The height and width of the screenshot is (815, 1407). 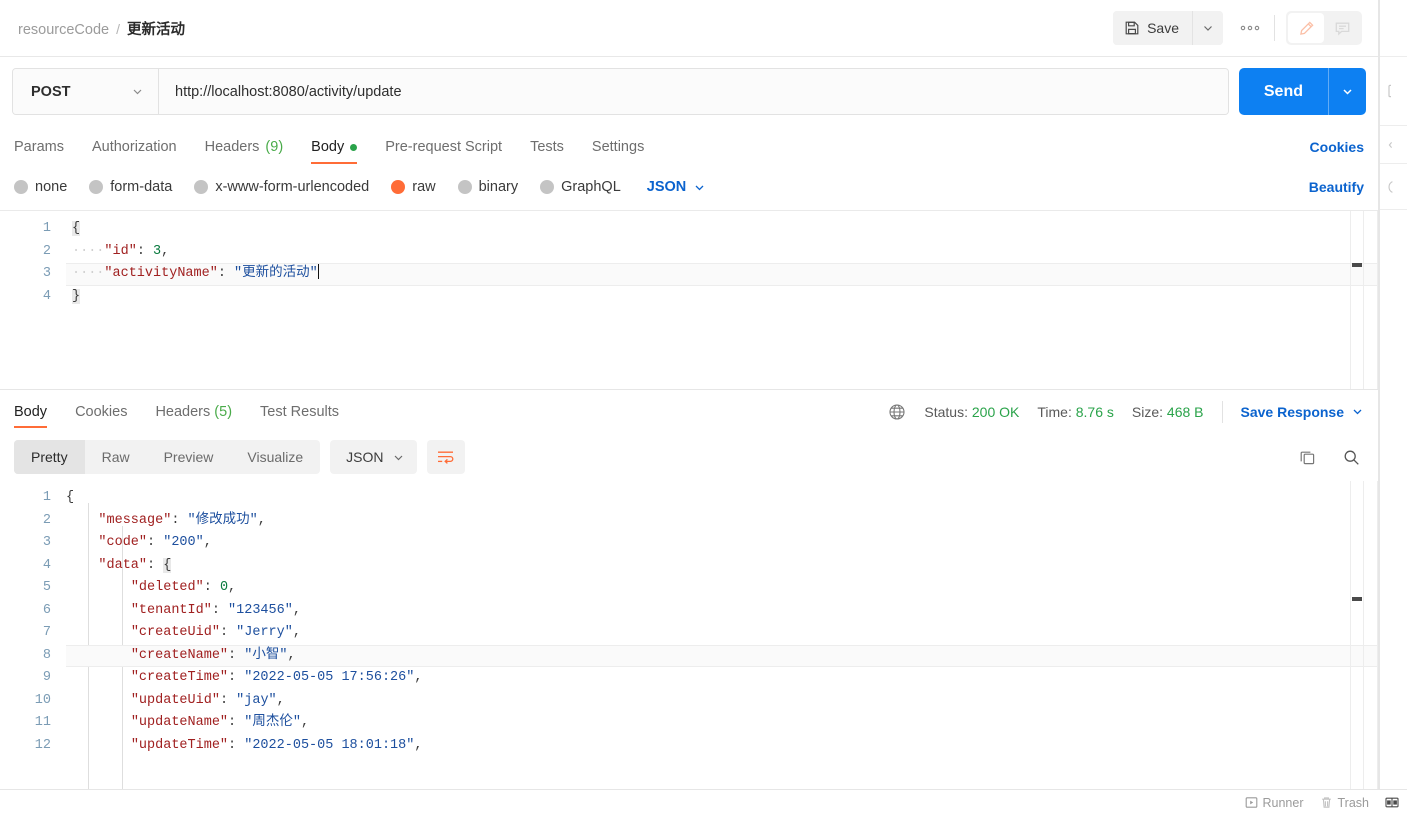 I want to click on breadcrumb-leaf: 更新活动, so click(x=156, y=28).